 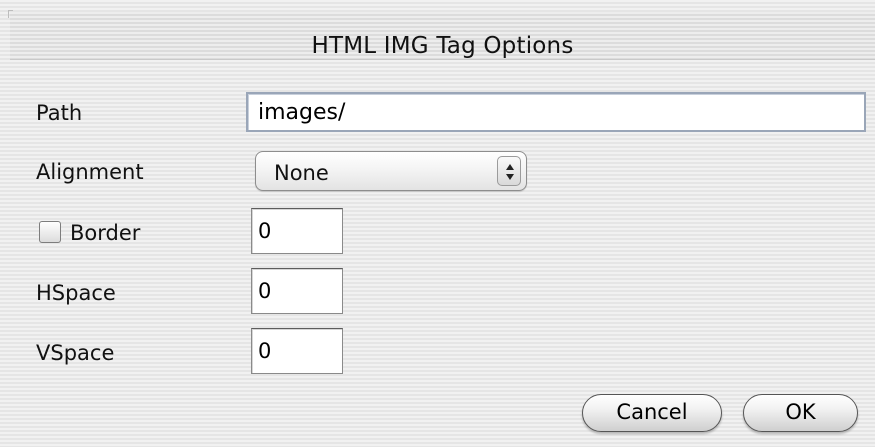 What do you see at coordinates (800, 413) in the screenshot?
I see `ok-button: OK` at bounding box center [800, 413].